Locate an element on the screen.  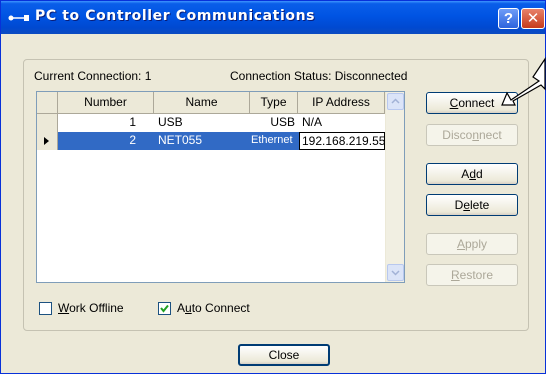
auto-connect-checkbox is located at coordinates (164, 308).